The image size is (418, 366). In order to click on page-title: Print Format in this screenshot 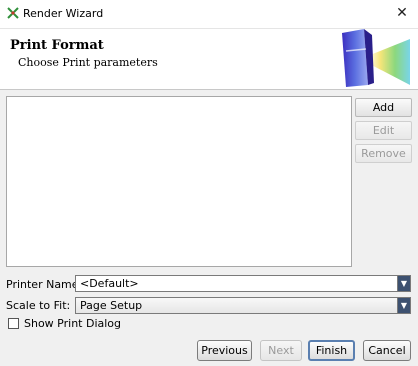, I will do `click(57, 45)`.